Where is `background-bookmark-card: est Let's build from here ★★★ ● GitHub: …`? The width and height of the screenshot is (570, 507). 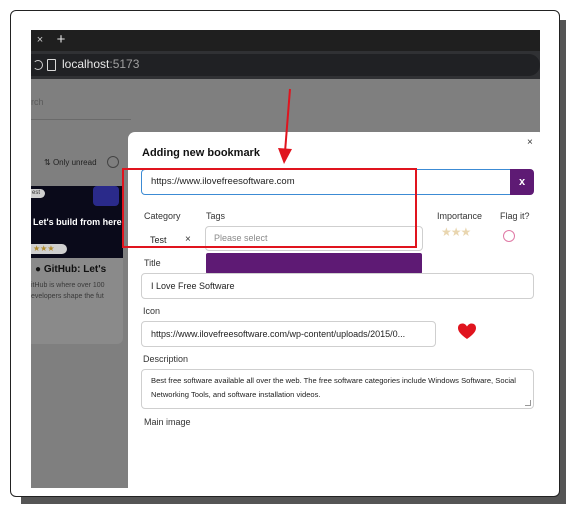 background-bookmark-card: est Let's build from here ★★★ ● GitHub: … is located at coordinates (77, 265).